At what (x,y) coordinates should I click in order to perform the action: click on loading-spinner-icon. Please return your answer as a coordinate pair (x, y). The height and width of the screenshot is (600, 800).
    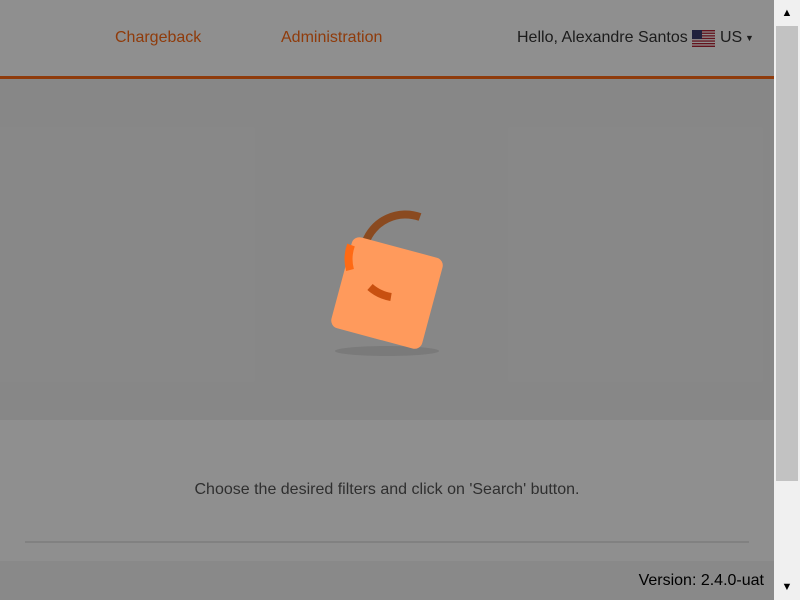
    Looking at the image, I should click on (390, 277).